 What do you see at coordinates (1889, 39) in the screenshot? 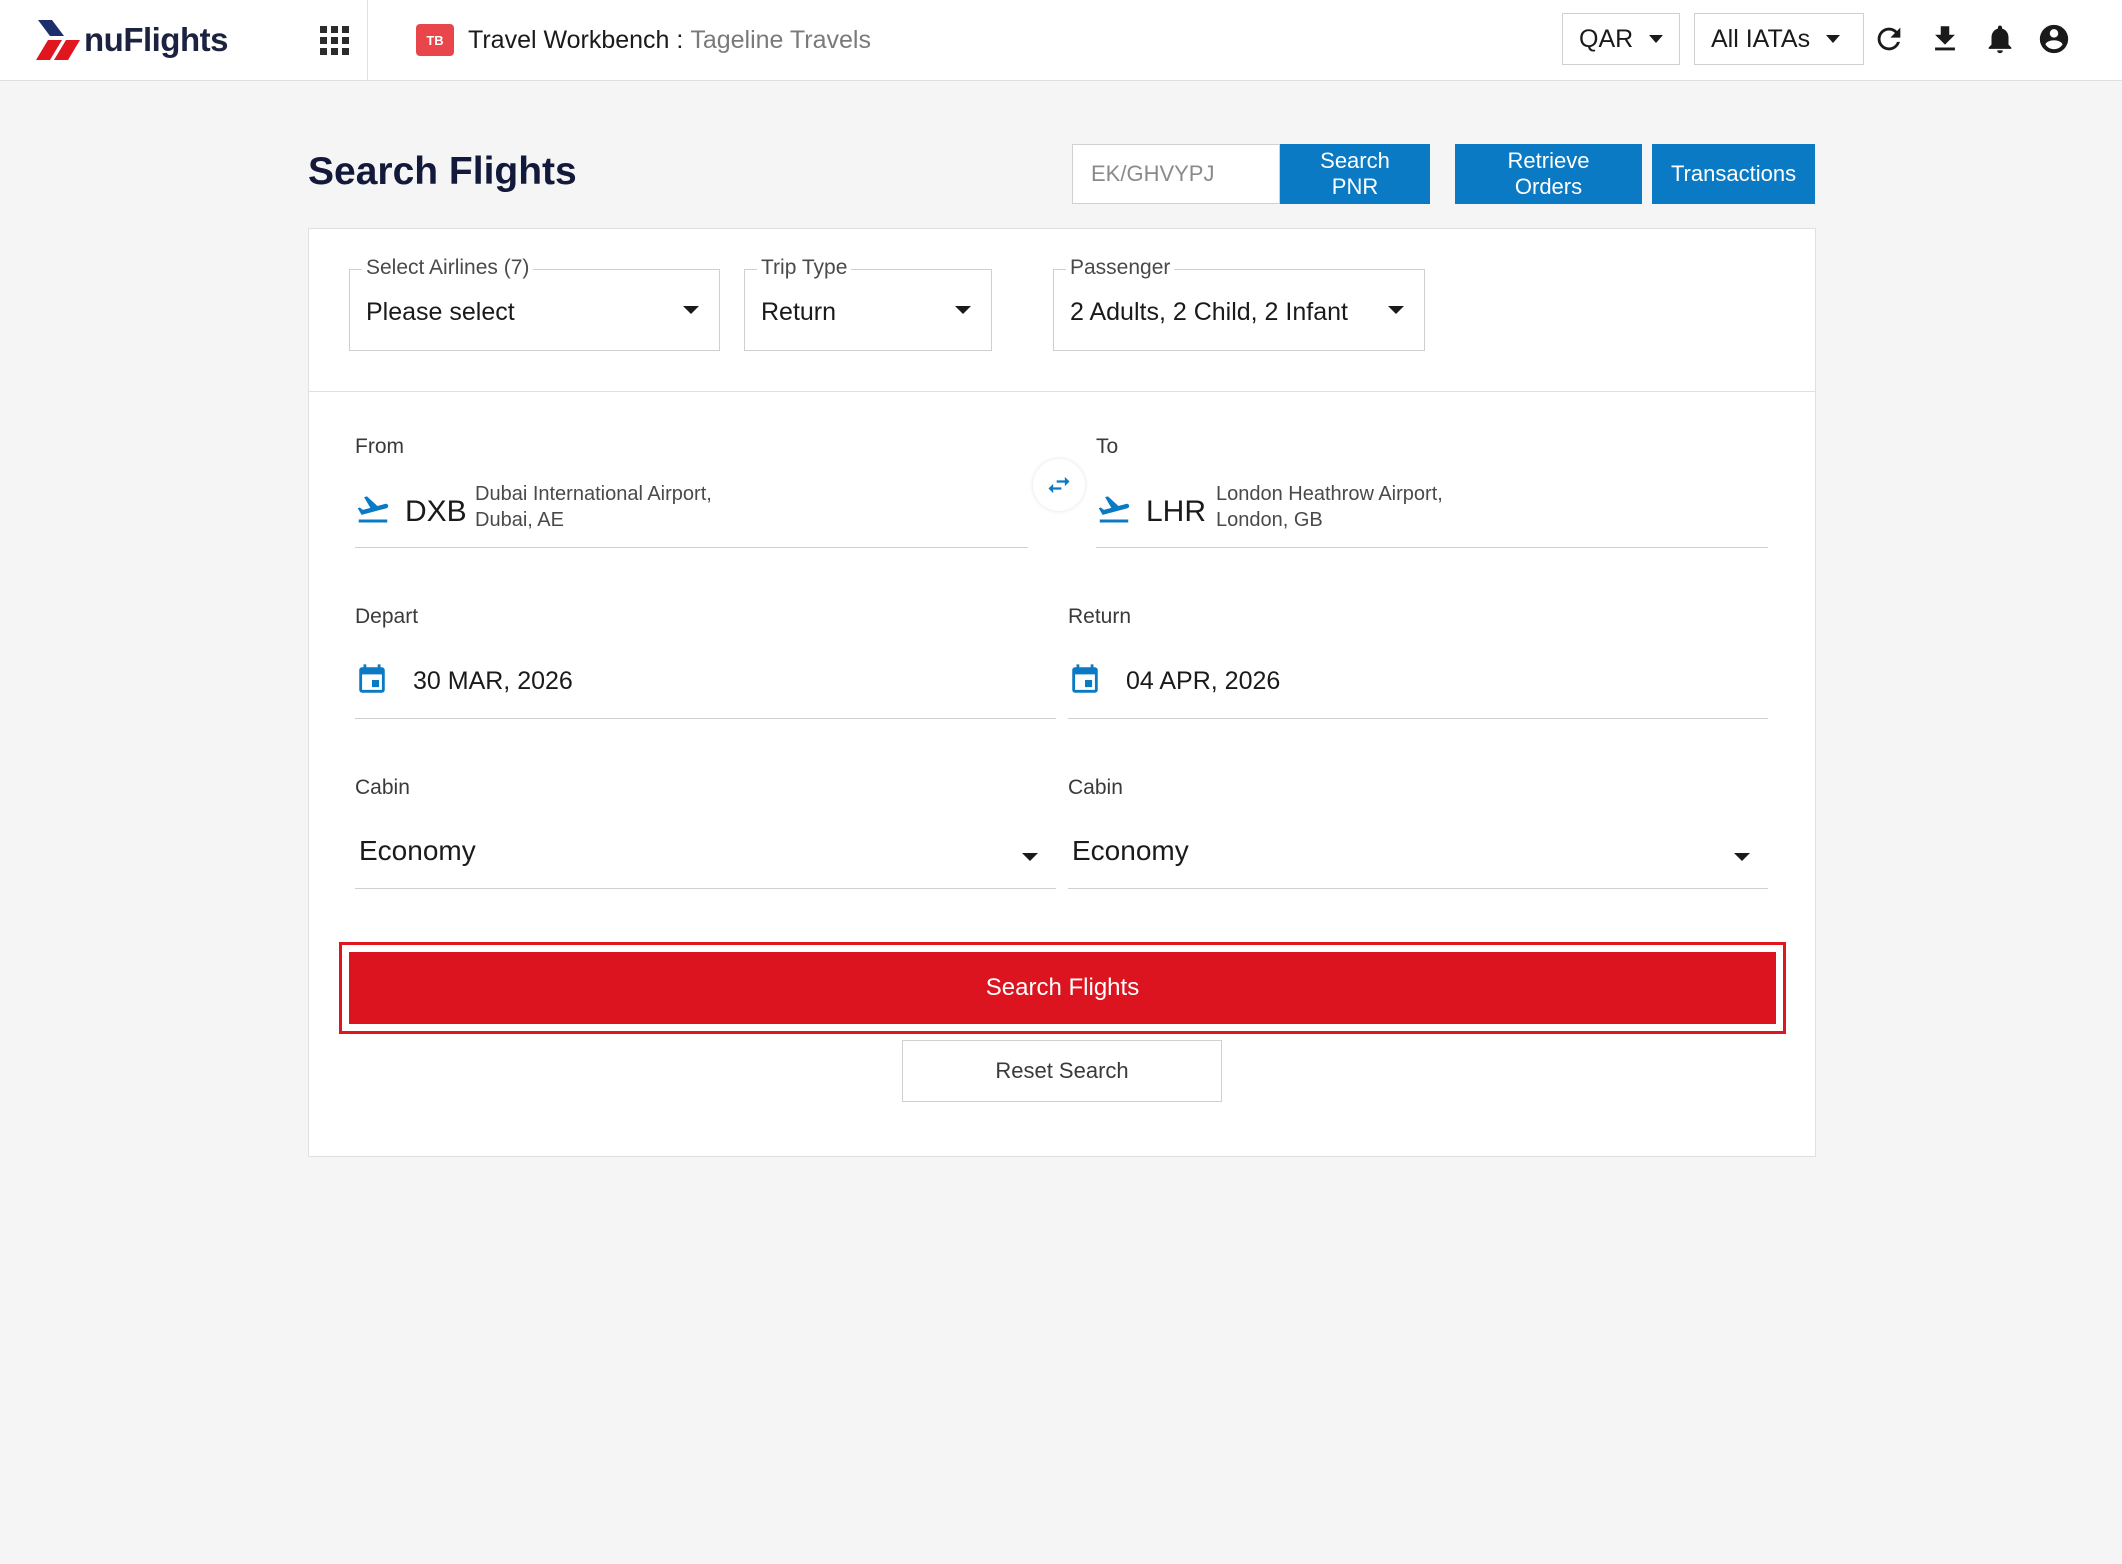
I see `refresh-icon` at bounding box center [1889, 39].